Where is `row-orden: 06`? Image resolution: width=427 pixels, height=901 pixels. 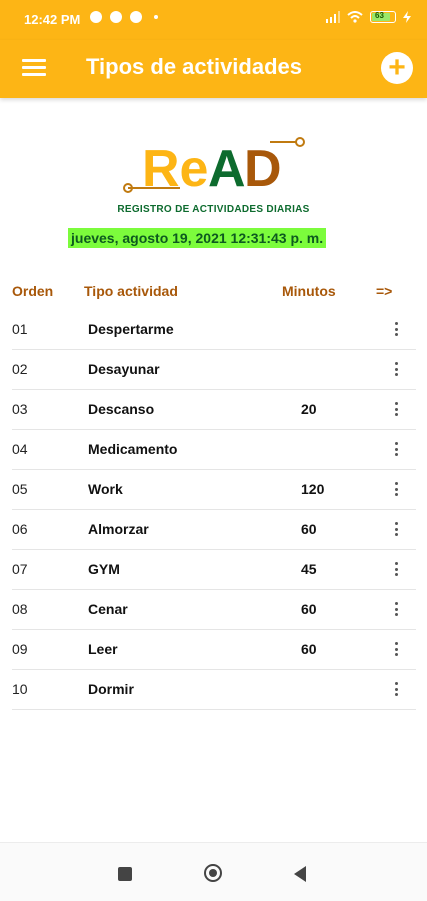 row-orden: 06 is located at coordinates (20, 529).